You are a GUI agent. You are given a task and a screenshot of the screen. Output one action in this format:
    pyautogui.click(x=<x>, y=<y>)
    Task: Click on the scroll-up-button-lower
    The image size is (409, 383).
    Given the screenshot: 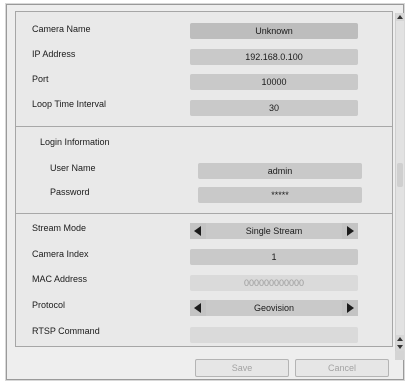 What is the action you would take?
    pyautogui.click(x=400, y=339)
    